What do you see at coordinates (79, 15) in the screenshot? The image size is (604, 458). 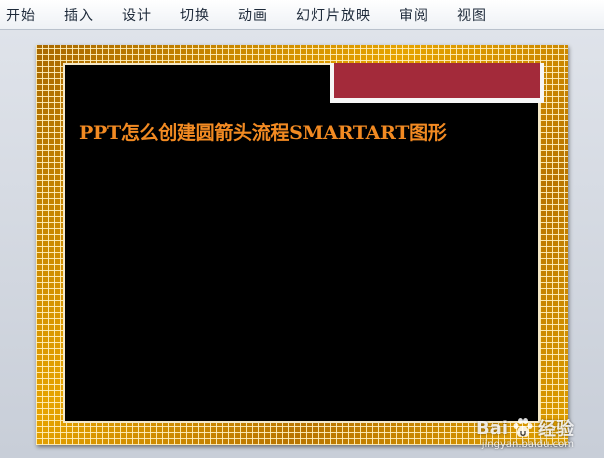 I see `tab-insert: 插入` at bounding box center [79, 15].